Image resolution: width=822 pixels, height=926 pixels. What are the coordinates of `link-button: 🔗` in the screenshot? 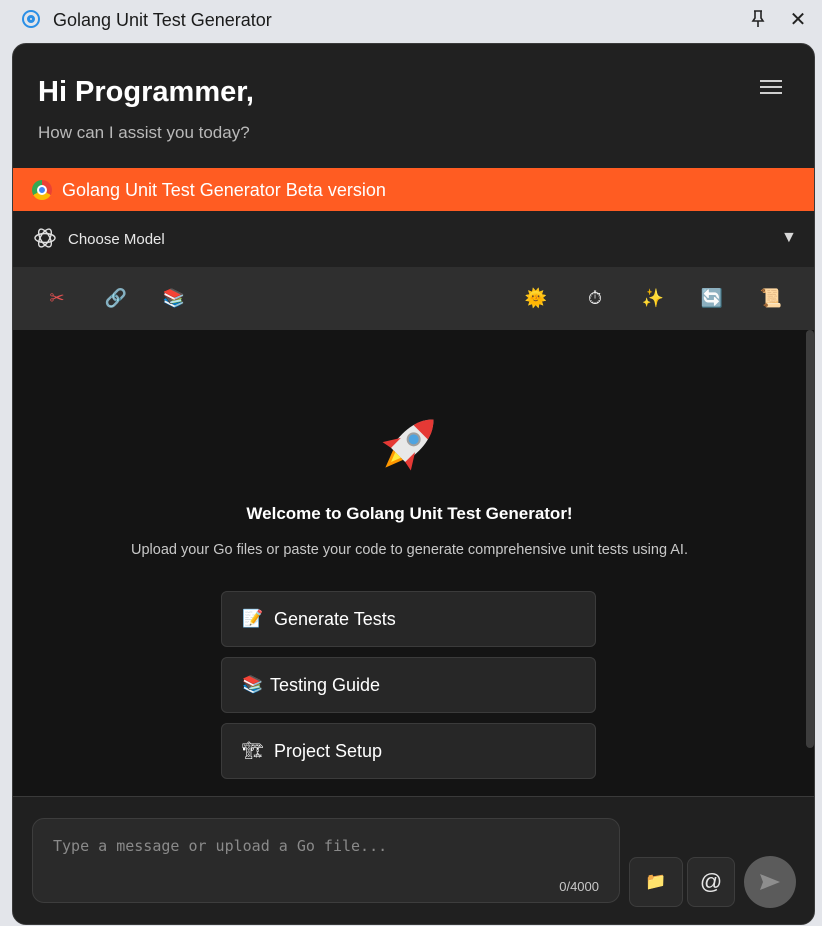 It's located at (116, 299).